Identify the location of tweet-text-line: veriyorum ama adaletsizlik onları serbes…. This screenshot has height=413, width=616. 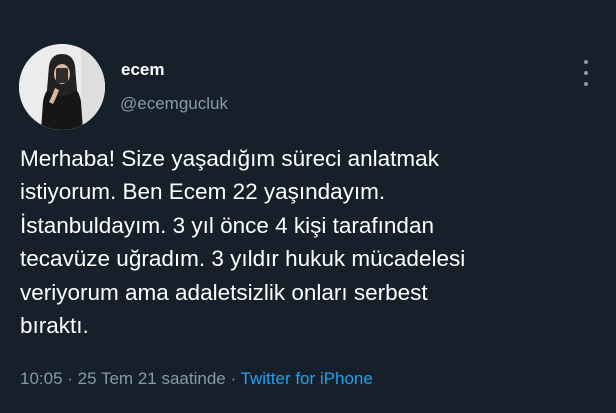
(224, 292).